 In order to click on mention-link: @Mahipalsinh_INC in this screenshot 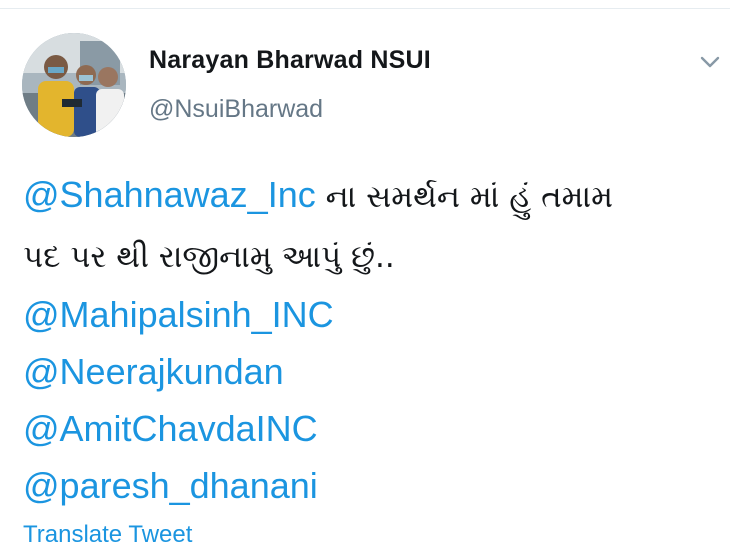, I will do `click(178, 314)`.